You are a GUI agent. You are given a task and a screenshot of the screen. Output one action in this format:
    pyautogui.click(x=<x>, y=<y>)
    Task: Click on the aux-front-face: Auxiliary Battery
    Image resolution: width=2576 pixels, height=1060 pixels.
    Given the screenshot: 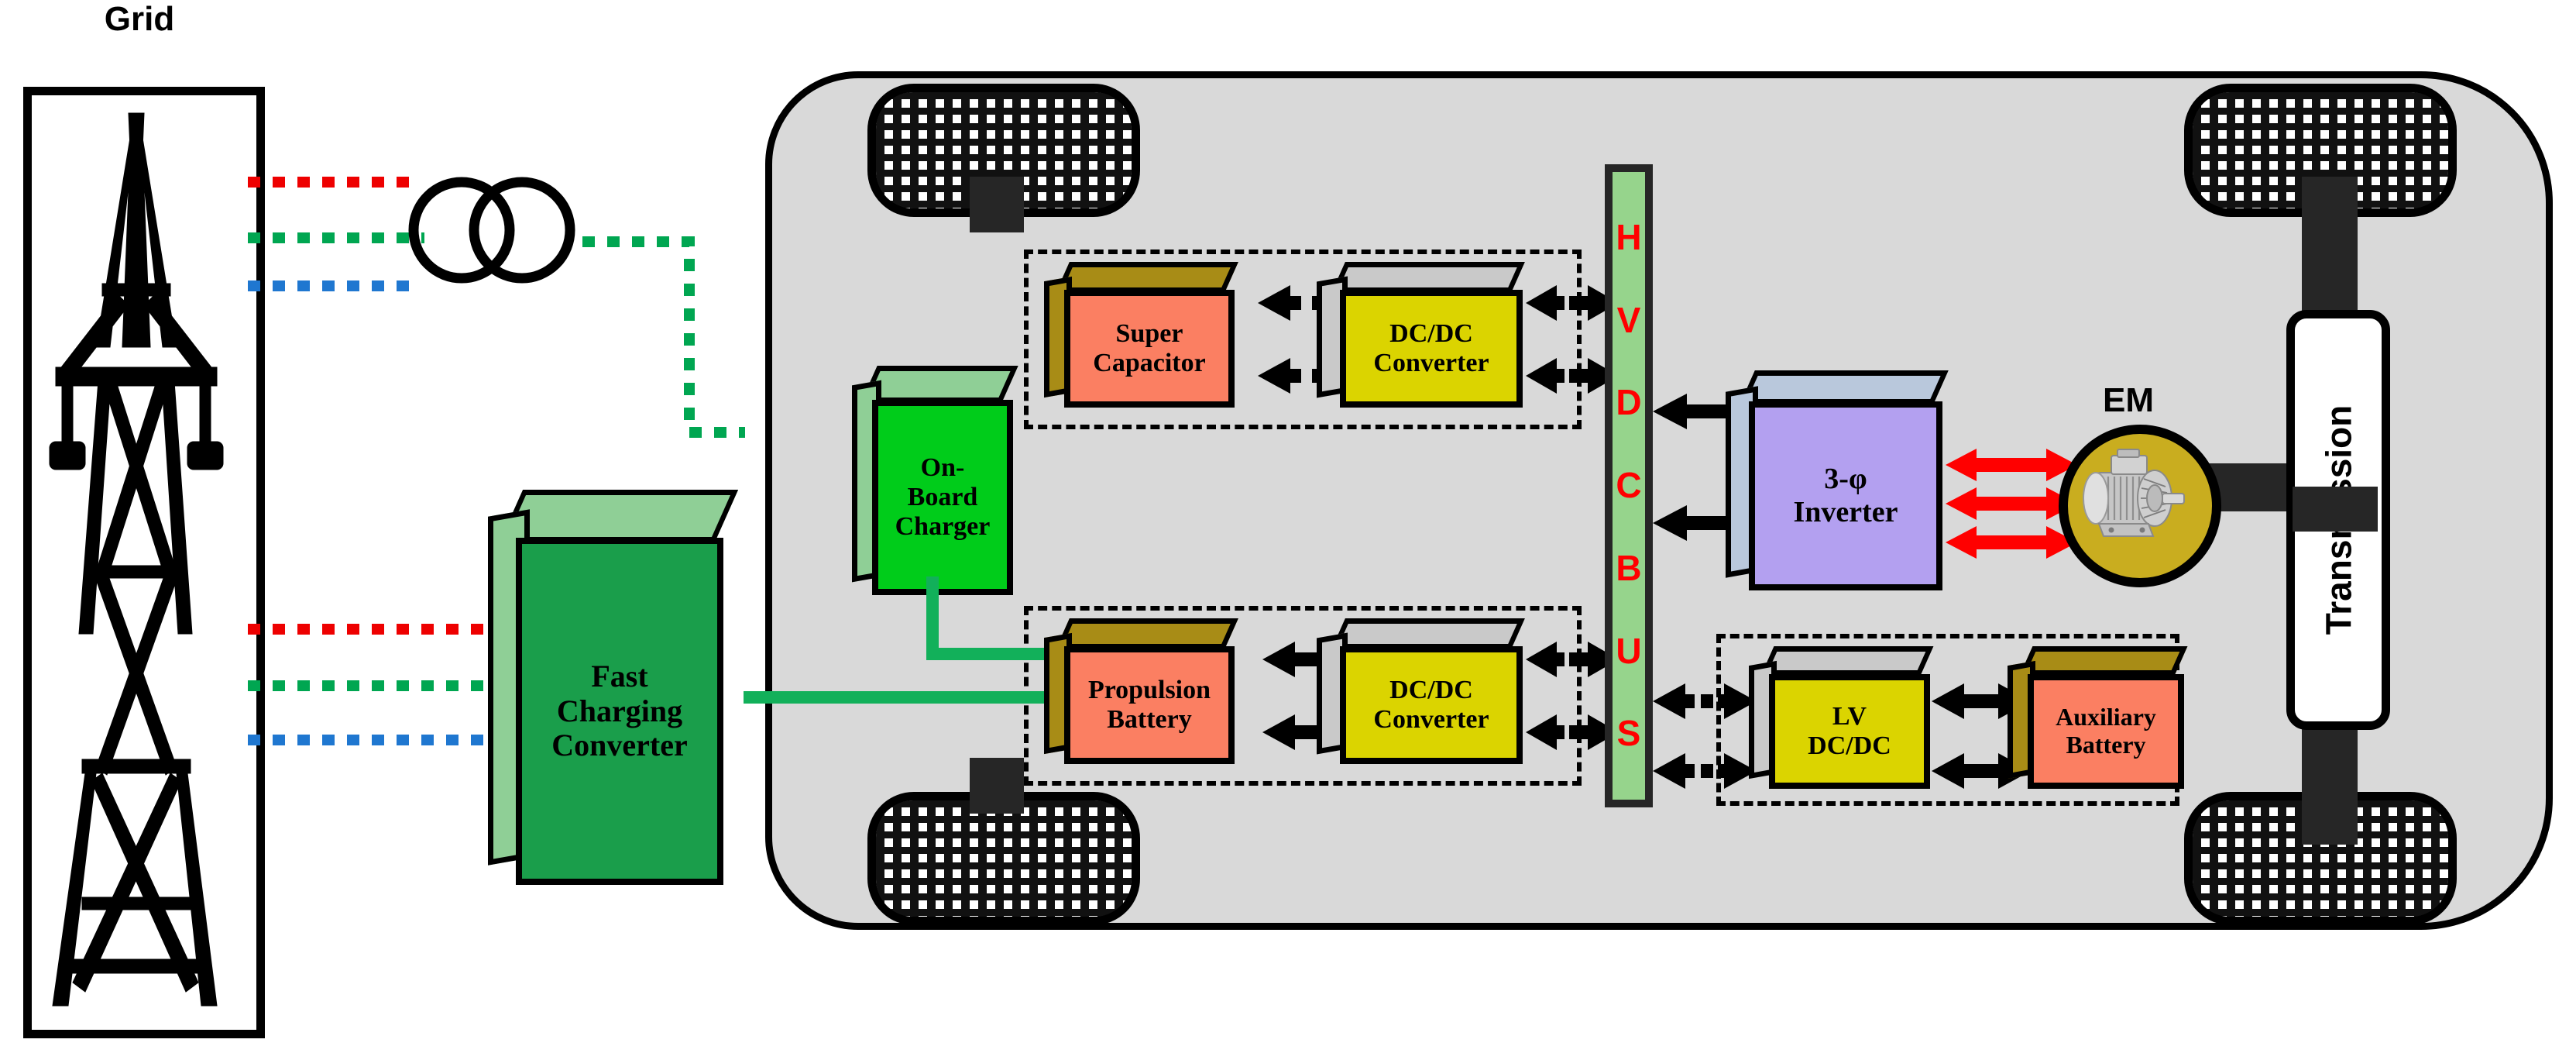 What is the action you would take?
    pyautogui.click(x=2106, y=731)
    